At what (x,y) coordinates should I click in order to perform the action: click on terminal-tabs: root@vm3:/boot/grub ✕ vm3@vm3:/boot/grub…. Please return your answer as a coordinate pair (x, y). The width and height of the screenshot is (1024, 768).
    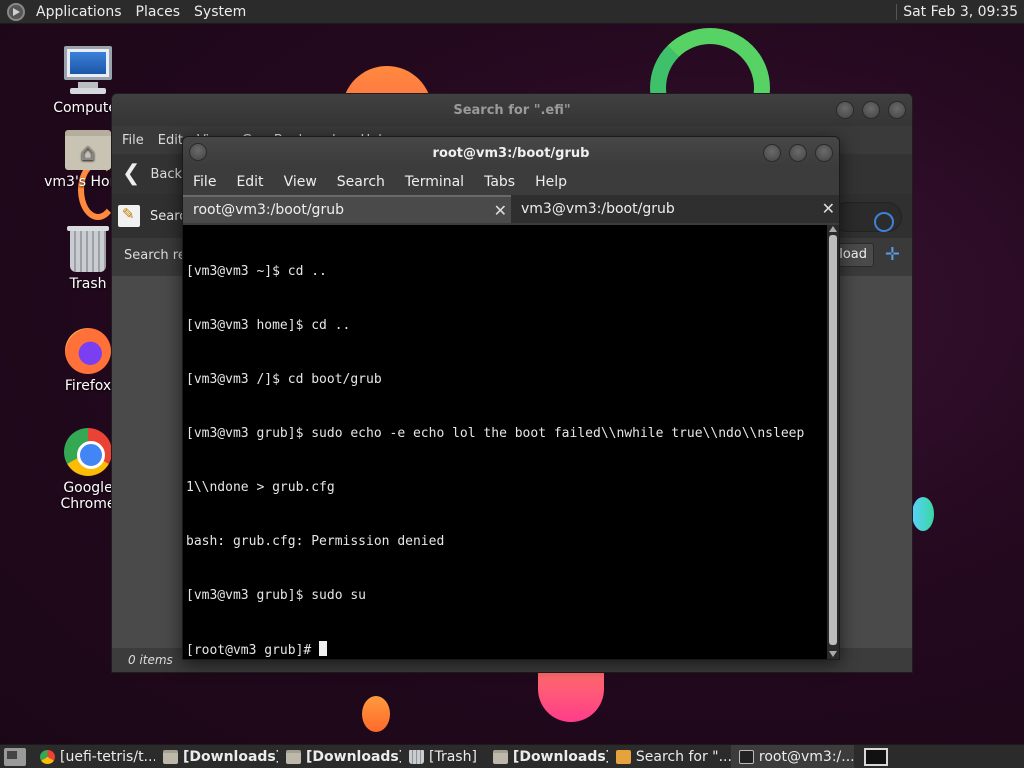
    Looking at the image, I should click on (511, 209).